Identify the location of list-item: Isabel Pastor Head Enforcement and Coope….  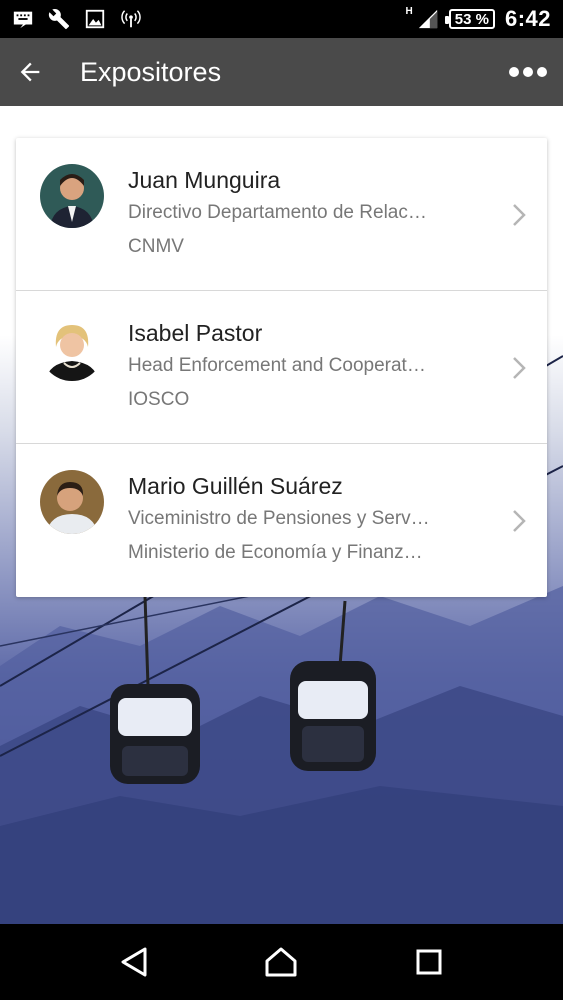
(281, 367).